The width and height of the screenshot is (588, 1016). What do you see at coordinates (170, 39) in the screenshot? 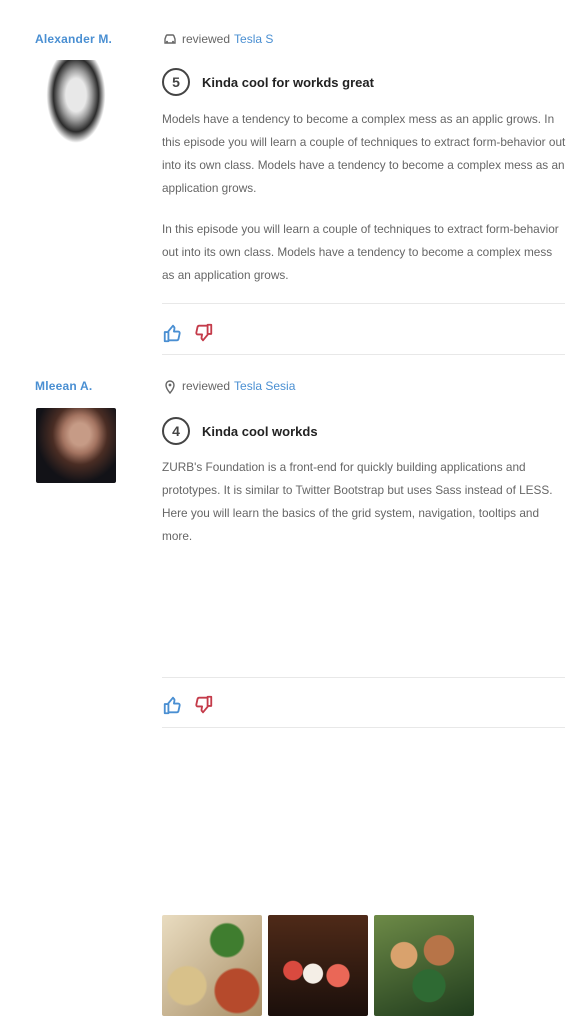
I see `car-icon` at bounding box center [170, 39].